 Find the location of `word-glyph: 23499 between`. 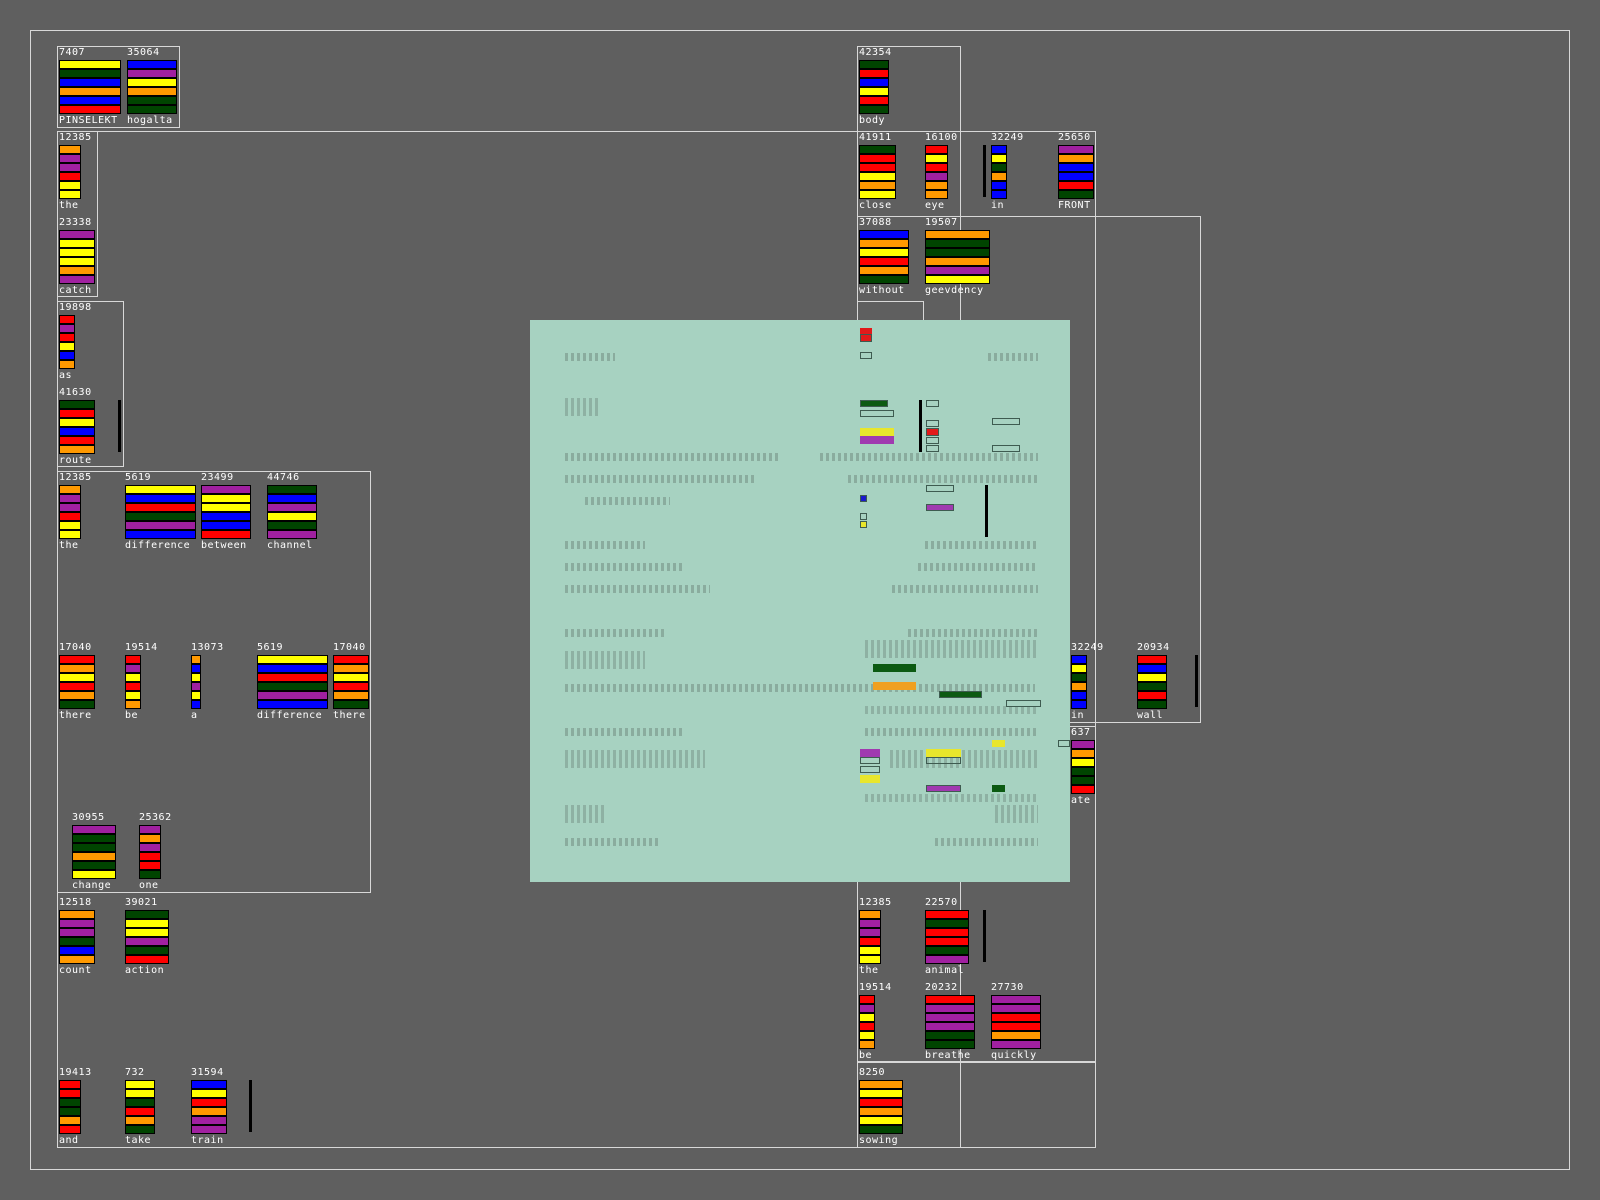

word-glyph: 23499 between is located at coordinates (226, 514).